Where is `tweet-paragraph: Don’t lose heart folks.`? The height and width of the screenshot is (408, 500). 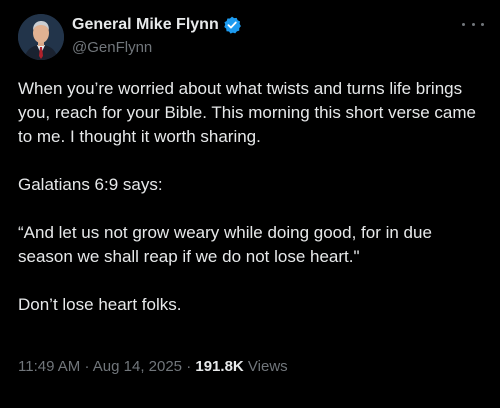
tweet-paragraph: Don’t lose heart folks. is located at coordinates (100, 304).